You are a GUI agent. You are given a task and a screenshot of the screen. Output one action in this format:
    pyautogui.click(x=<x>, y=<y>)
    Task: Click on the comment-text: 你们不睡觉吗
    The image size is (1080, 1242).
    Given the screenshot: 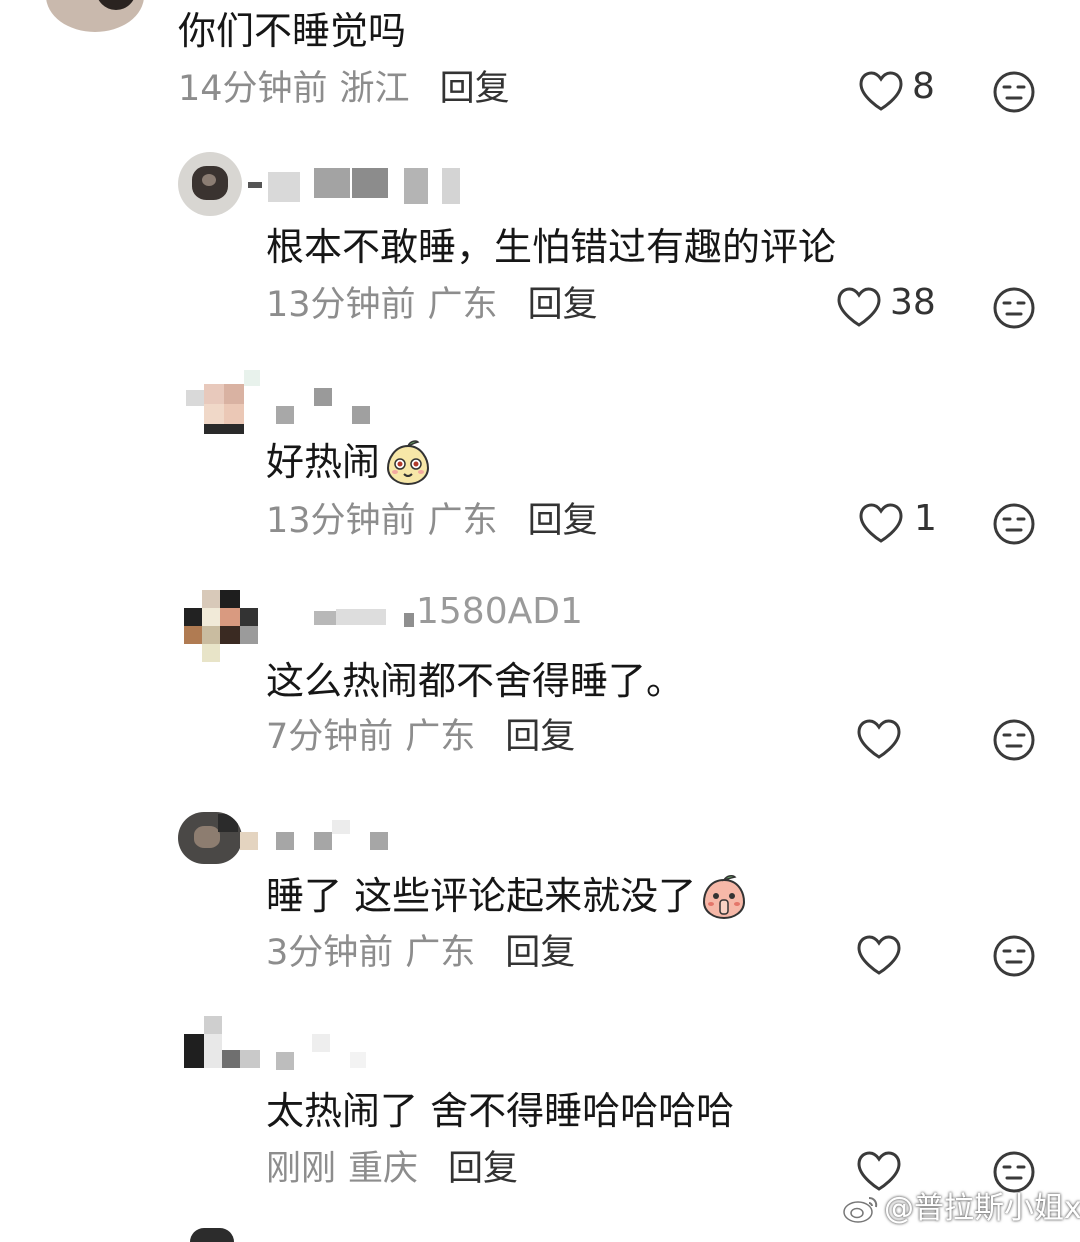 What is the action you would take?
    pyautogui.click(x=292, y=31)
    